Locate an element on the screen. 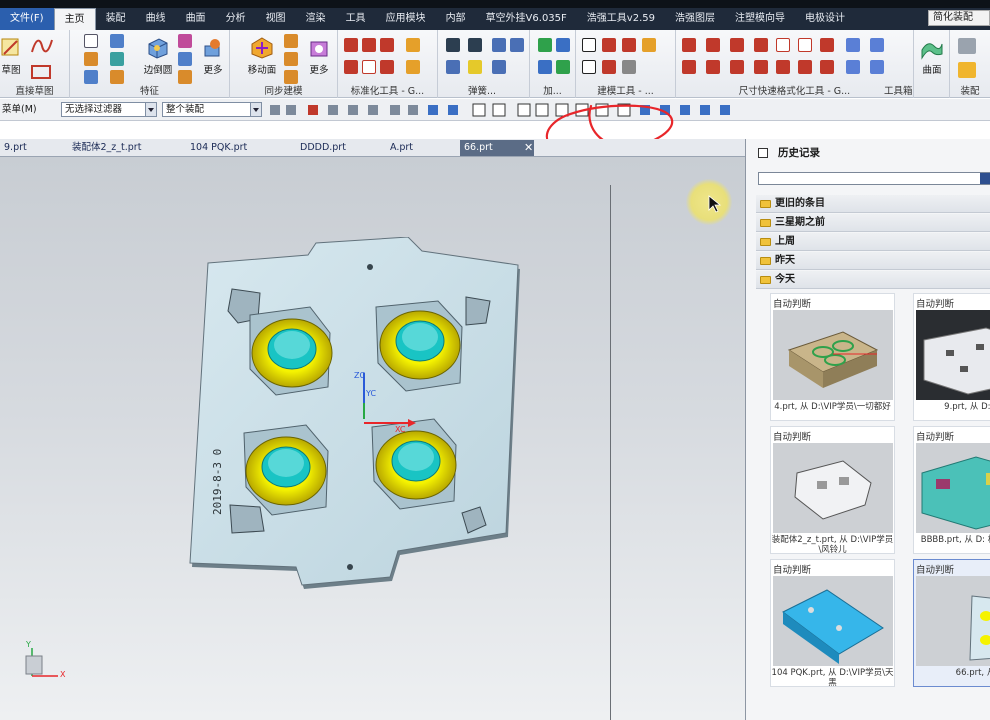  edge-blend-button: 边倒圆 is located at coordinates (158, 58).